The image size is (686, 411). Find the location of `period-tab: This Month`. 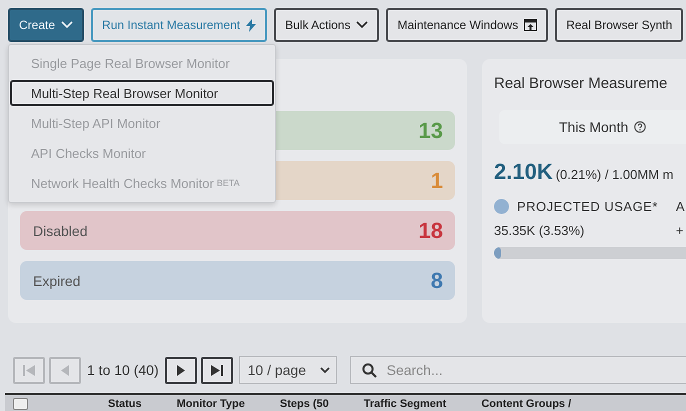

period-tab: This Month is located at coordinates (592, 127).